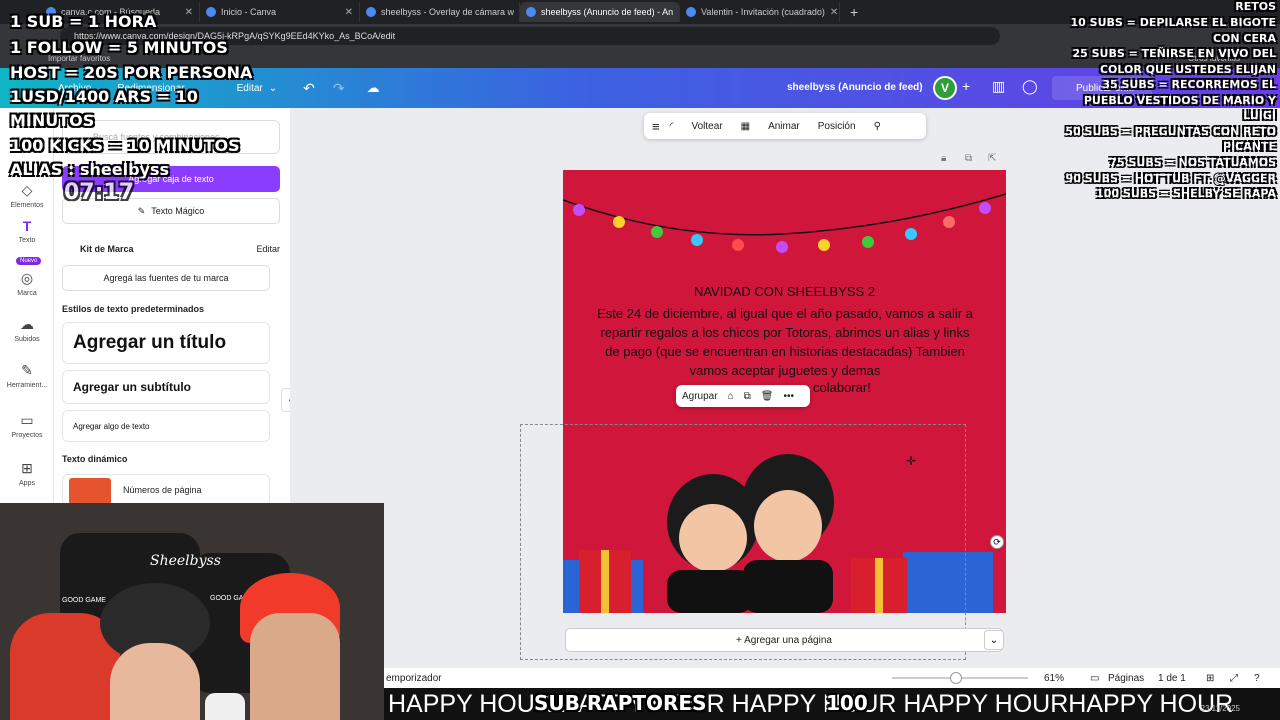  What do you see at coordinates (945, 88) in the screenshot?
I see `avatar: V` at bounding box center [945, 88].